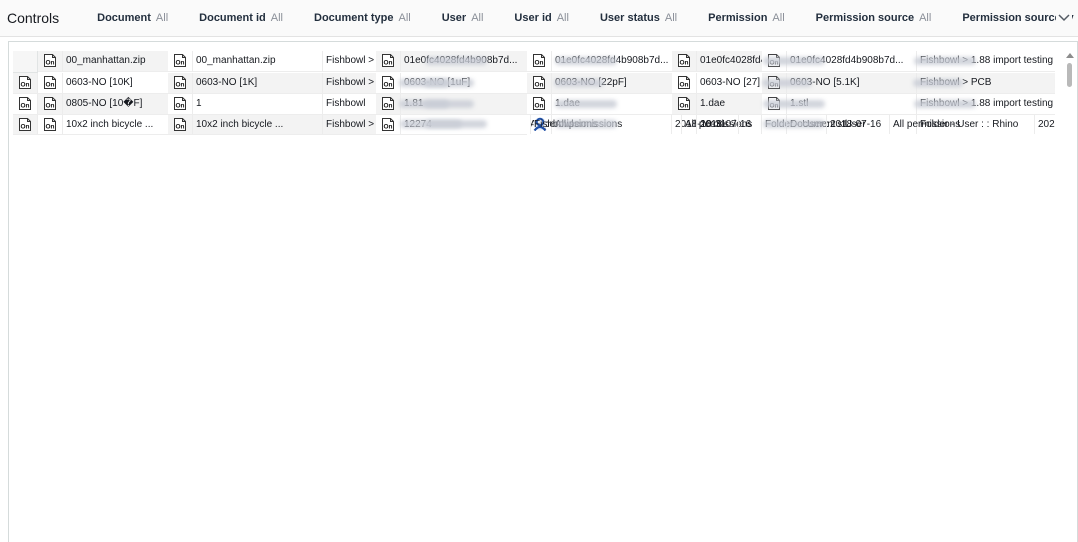 The image size is (1078, 542). I want to click on filter-control: User All, so click(463, 18).